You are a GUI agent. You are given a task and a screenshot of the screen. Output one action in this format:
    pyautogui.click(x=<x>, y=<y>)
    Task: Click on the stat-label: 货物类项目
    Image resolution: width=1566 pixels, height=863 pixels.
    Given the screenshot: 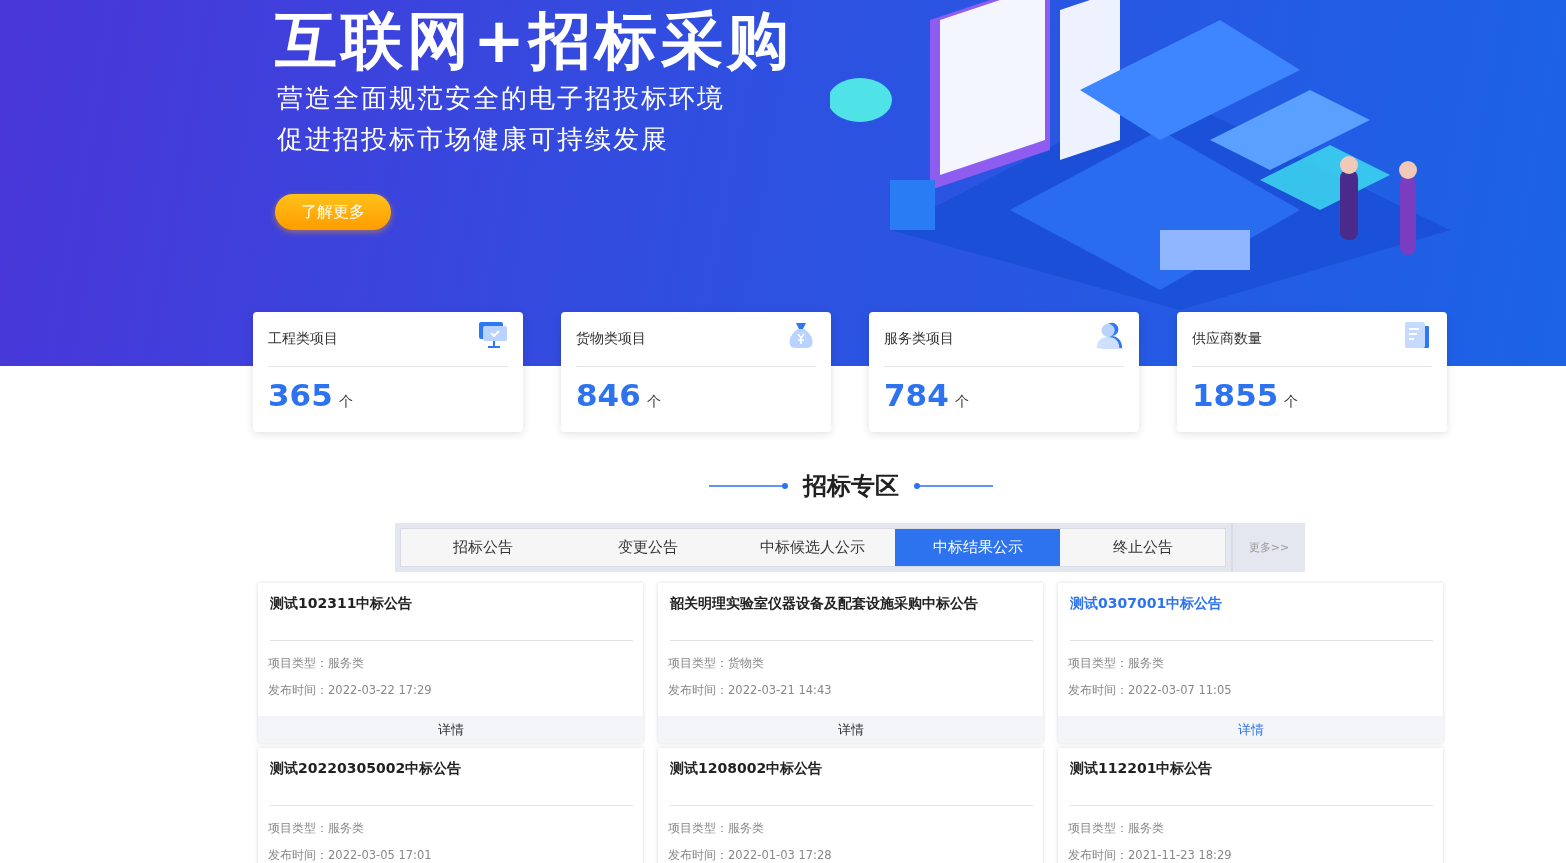 What is the action you would take?
    pyautogui.click(x=611, y=339)
    